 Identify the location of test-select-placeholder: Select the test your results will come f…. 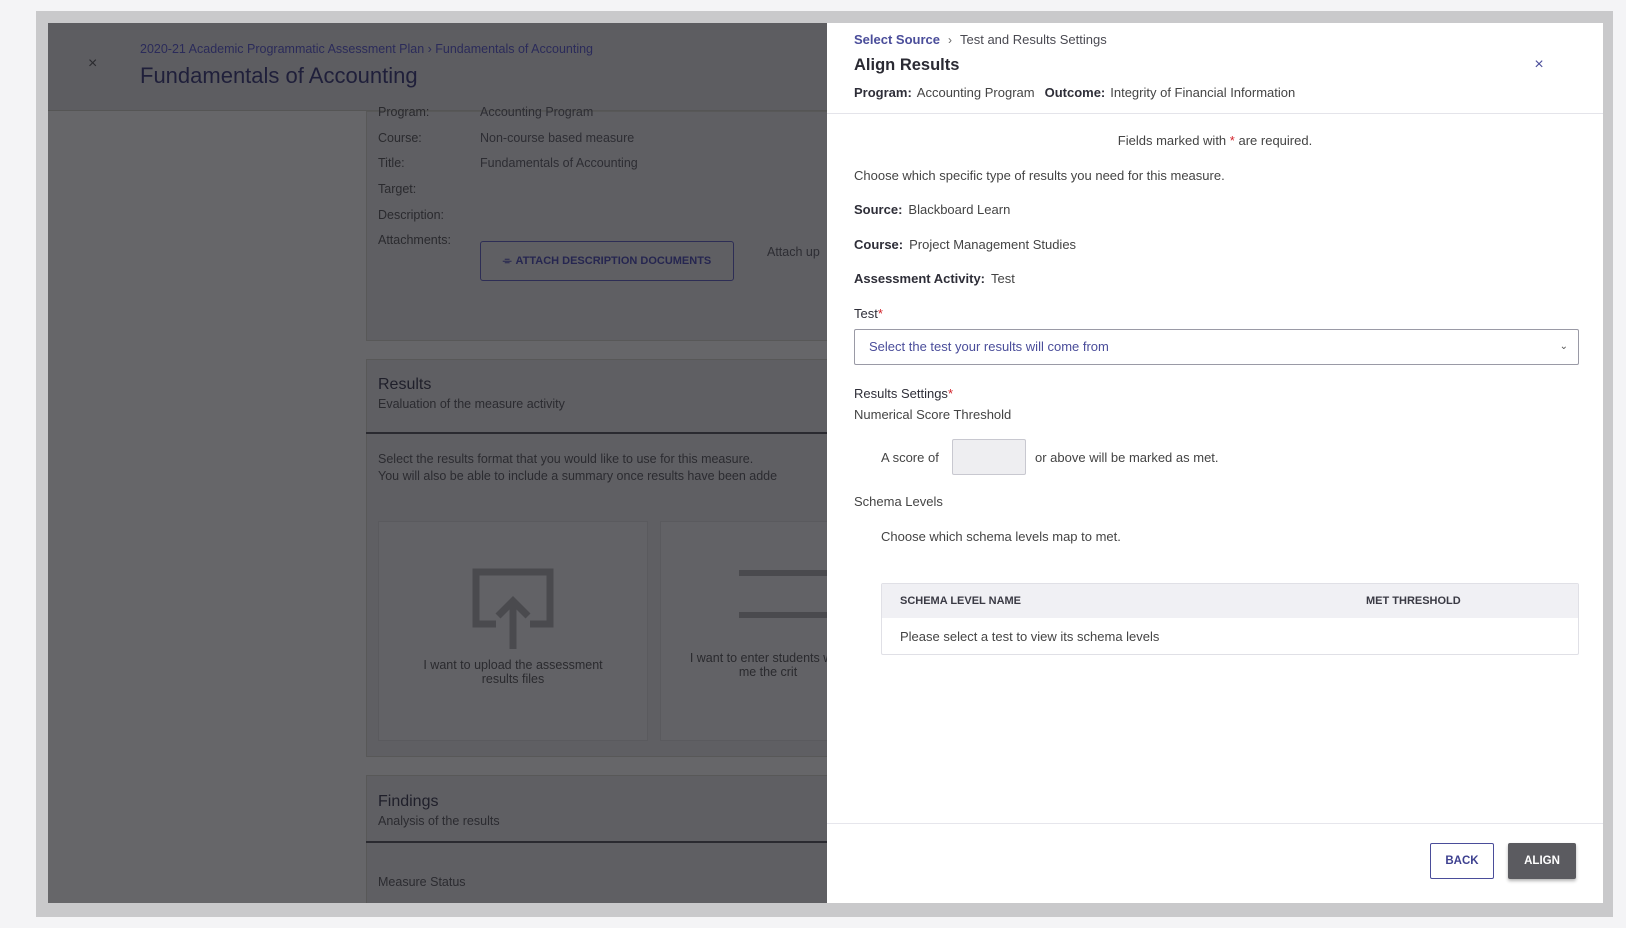
(989, 346).